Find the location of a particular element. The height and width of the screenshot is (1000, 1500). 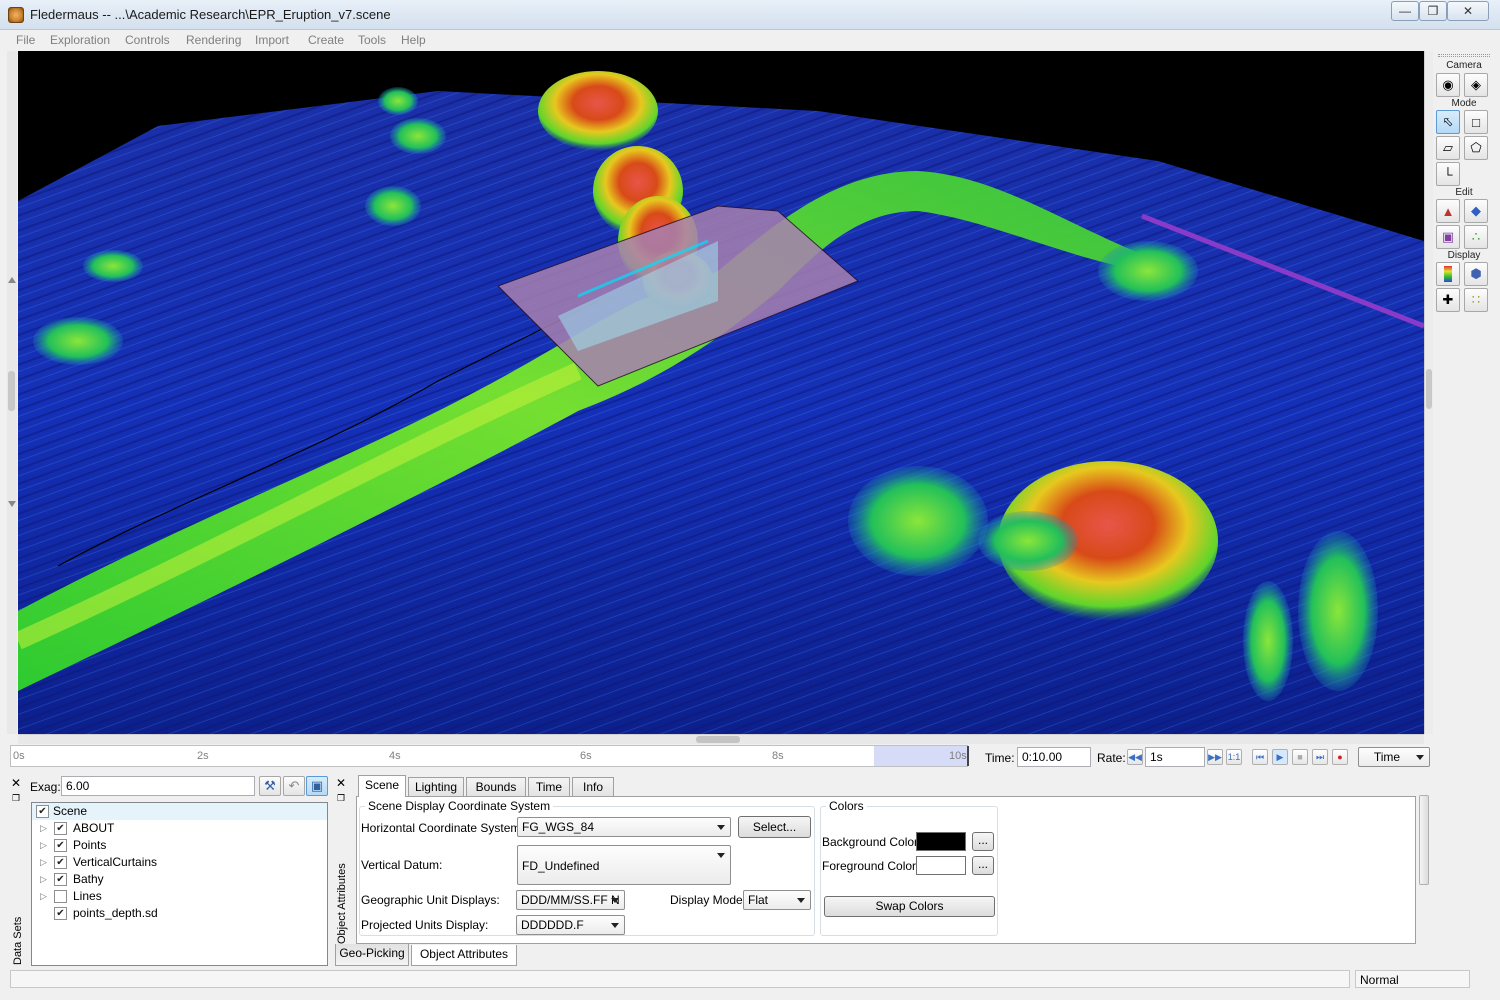

tab-bounds: Bounds is located at coordinates (496, 787).